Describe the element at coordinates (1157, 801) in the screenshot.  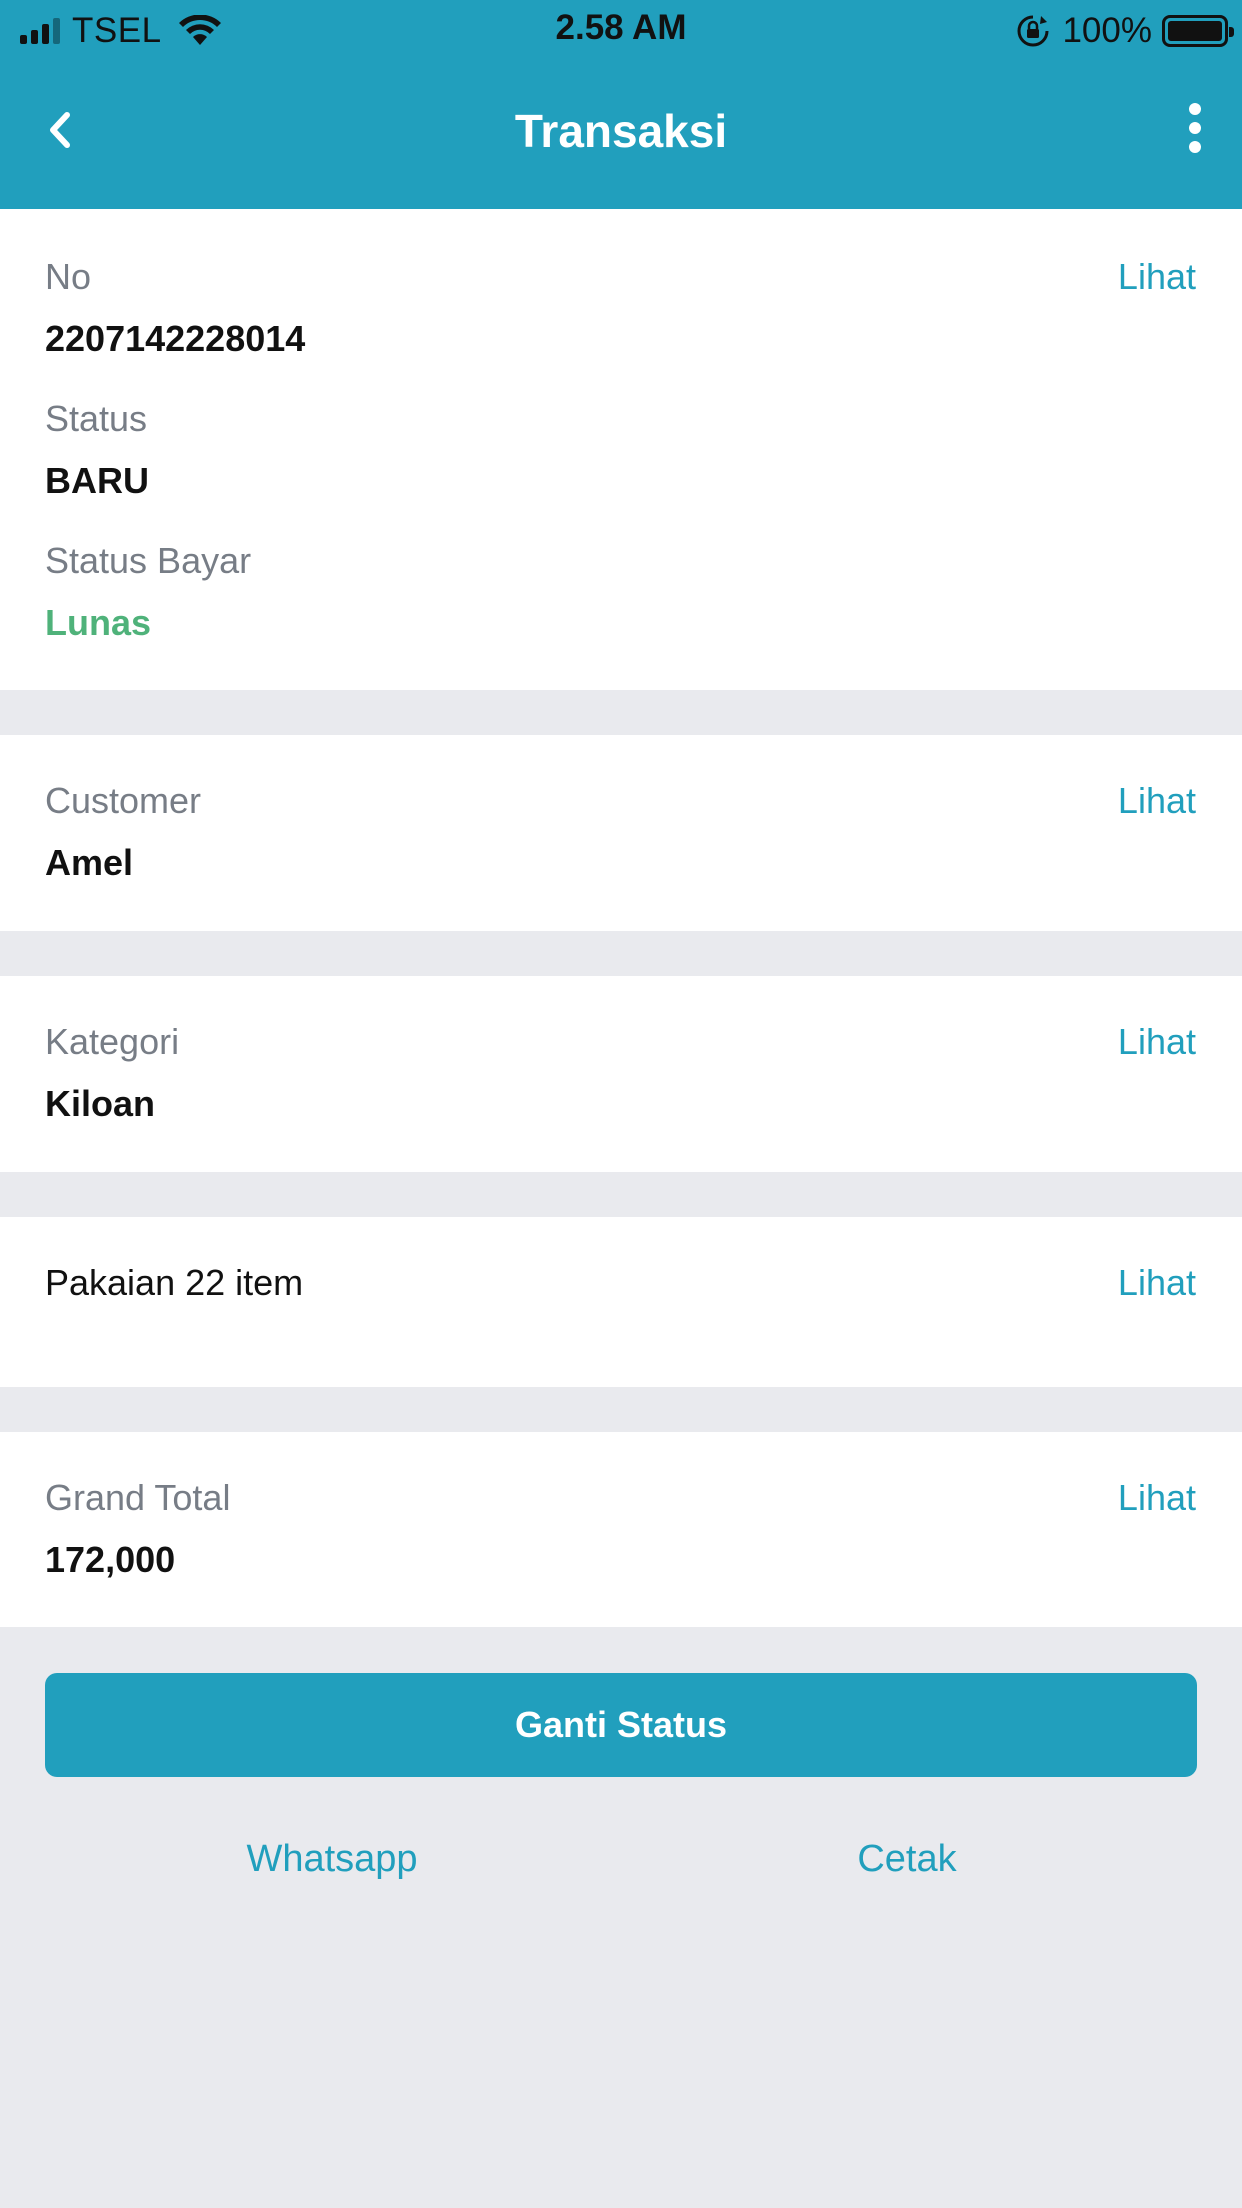
I see `view-customer-link: Lihat` at that location.